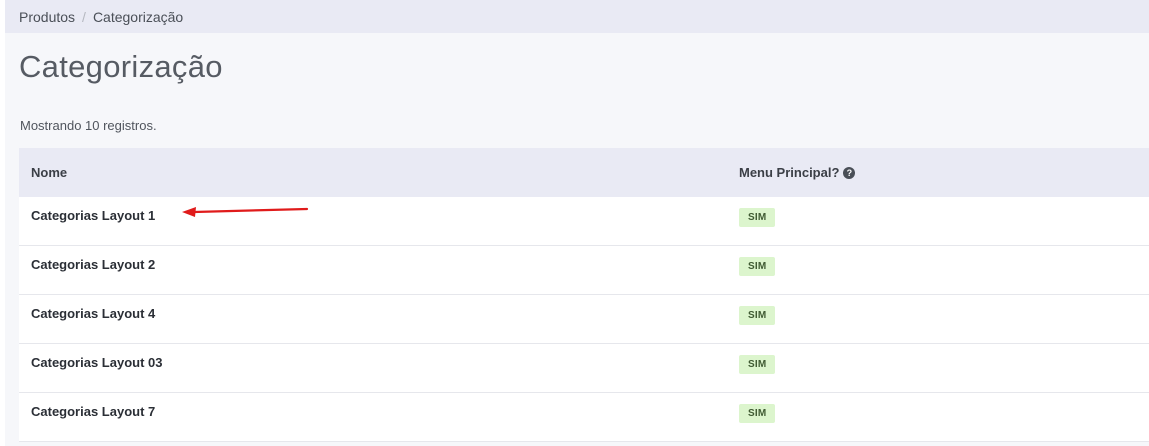 Image resolution: width=1149 pixels, height=446 pixels. I want to click on table-row: Categorias Layout 7 SIM, so click(584, 417).